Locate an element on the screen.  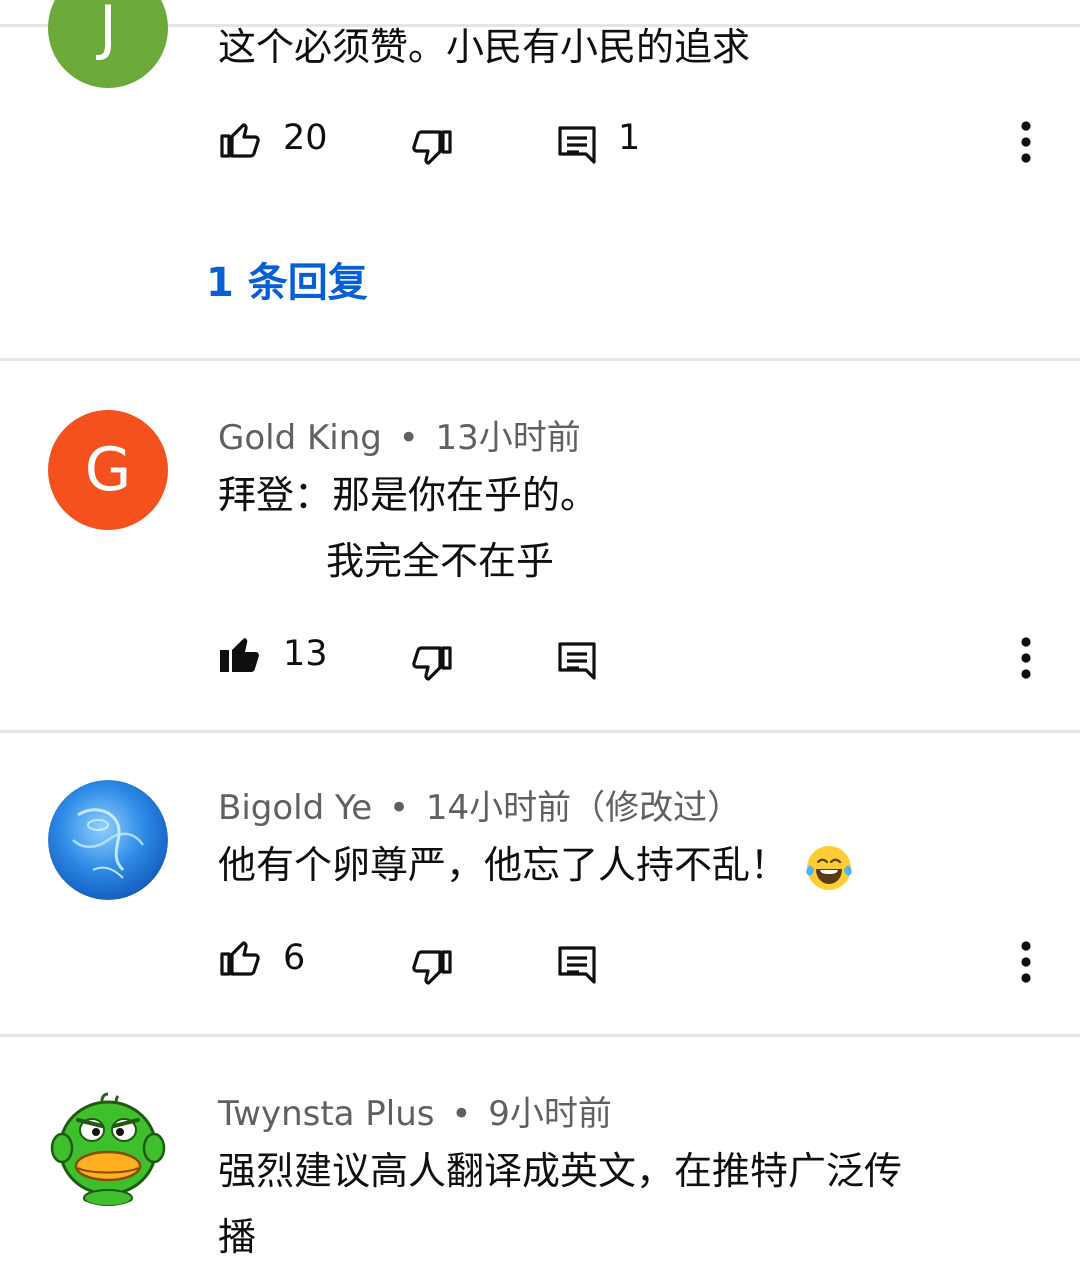
like-count: 6 is located at coordinates (294, 958).